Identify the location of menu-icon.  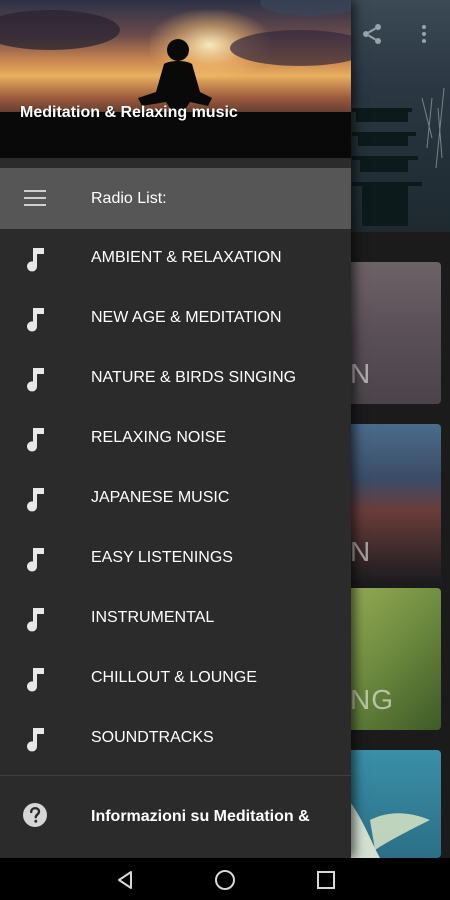
(36, 199).